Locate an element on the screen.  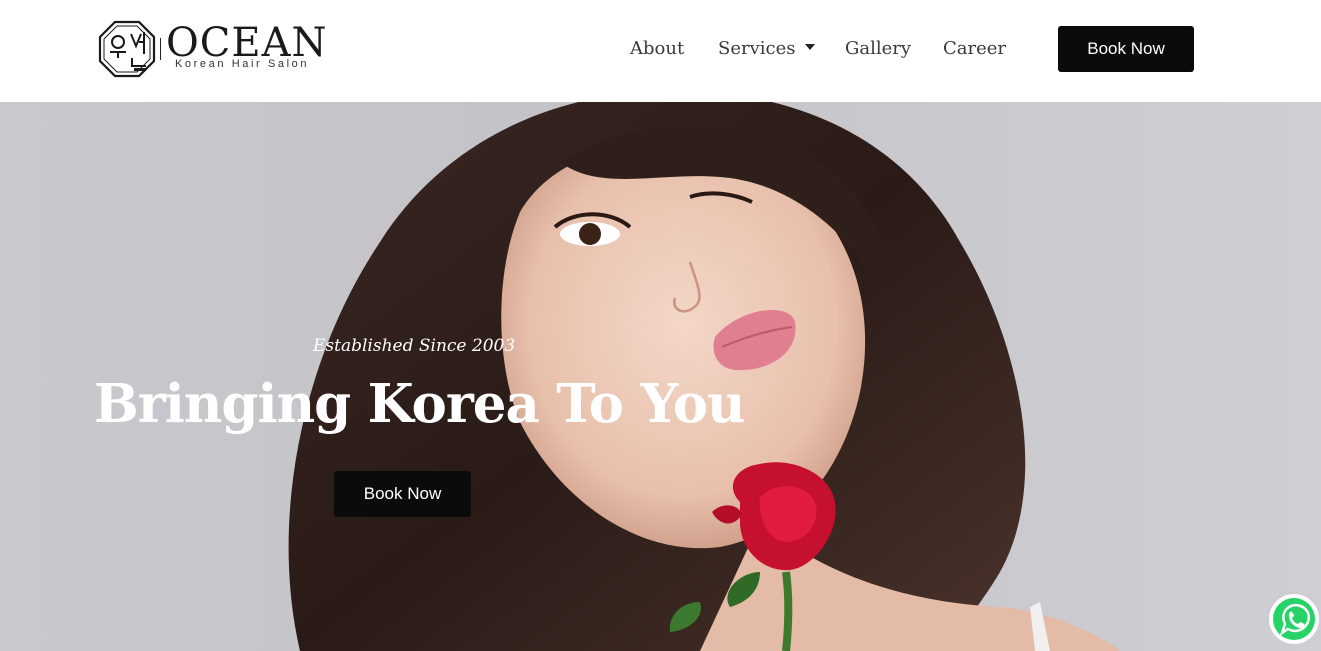
hero-title: Bringing Korea To You is located at coordinates (420, 404).